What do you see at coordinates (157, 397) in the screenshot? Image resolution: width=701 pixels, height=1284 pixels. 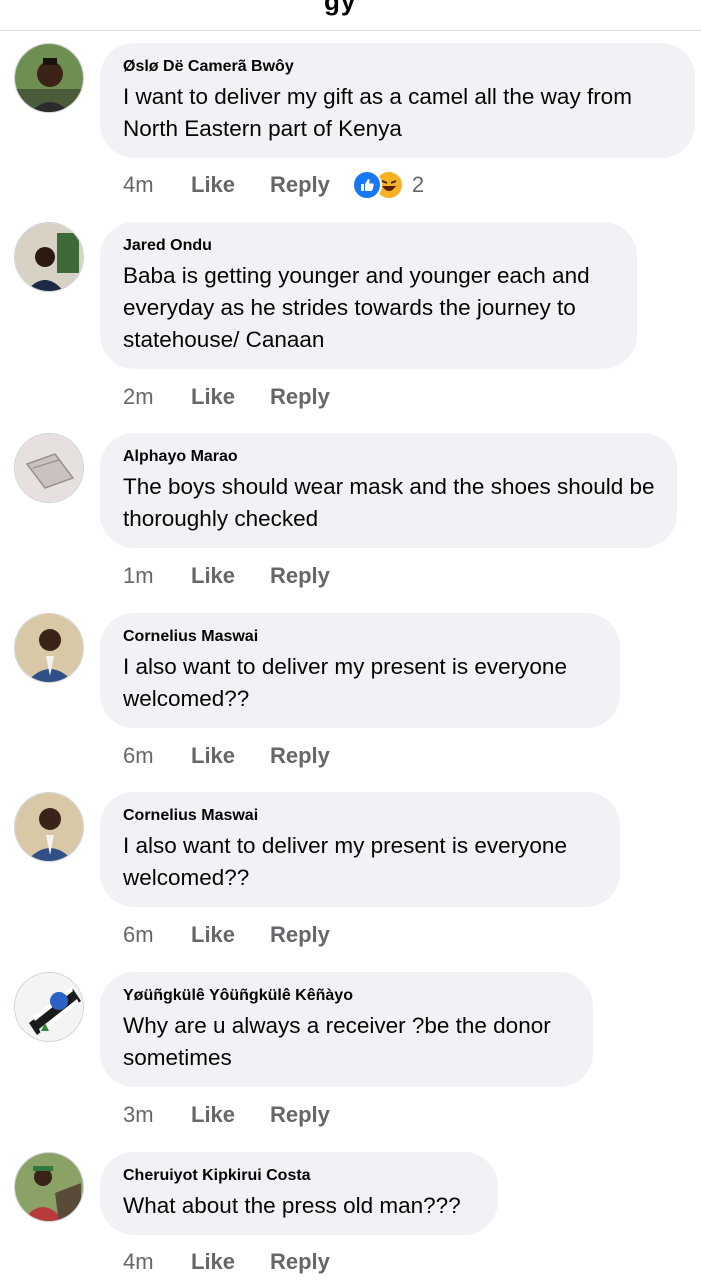 I see `comment-time: 2m` at bounding box center [157, 397].